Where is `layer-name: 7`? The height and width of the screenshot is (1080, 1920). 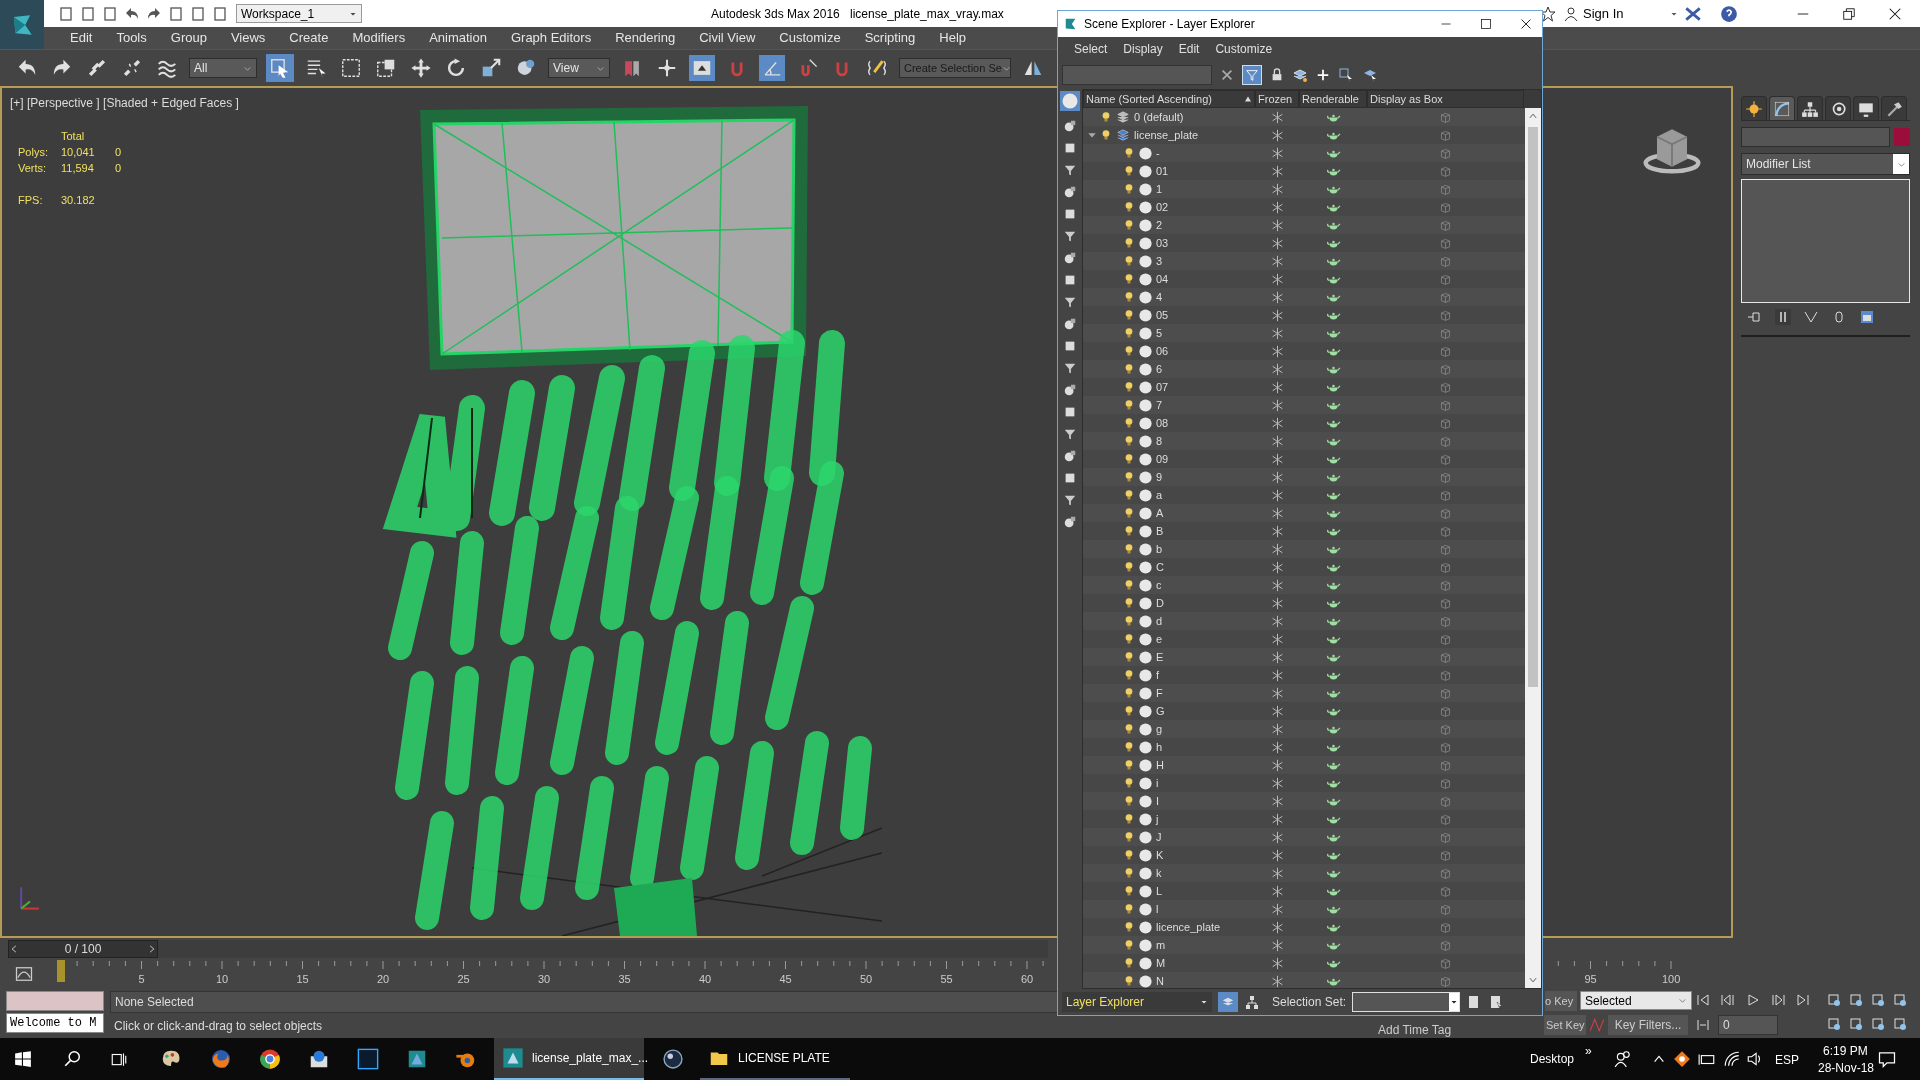 layer-name: 7 is located at coordinates (1159, 405).